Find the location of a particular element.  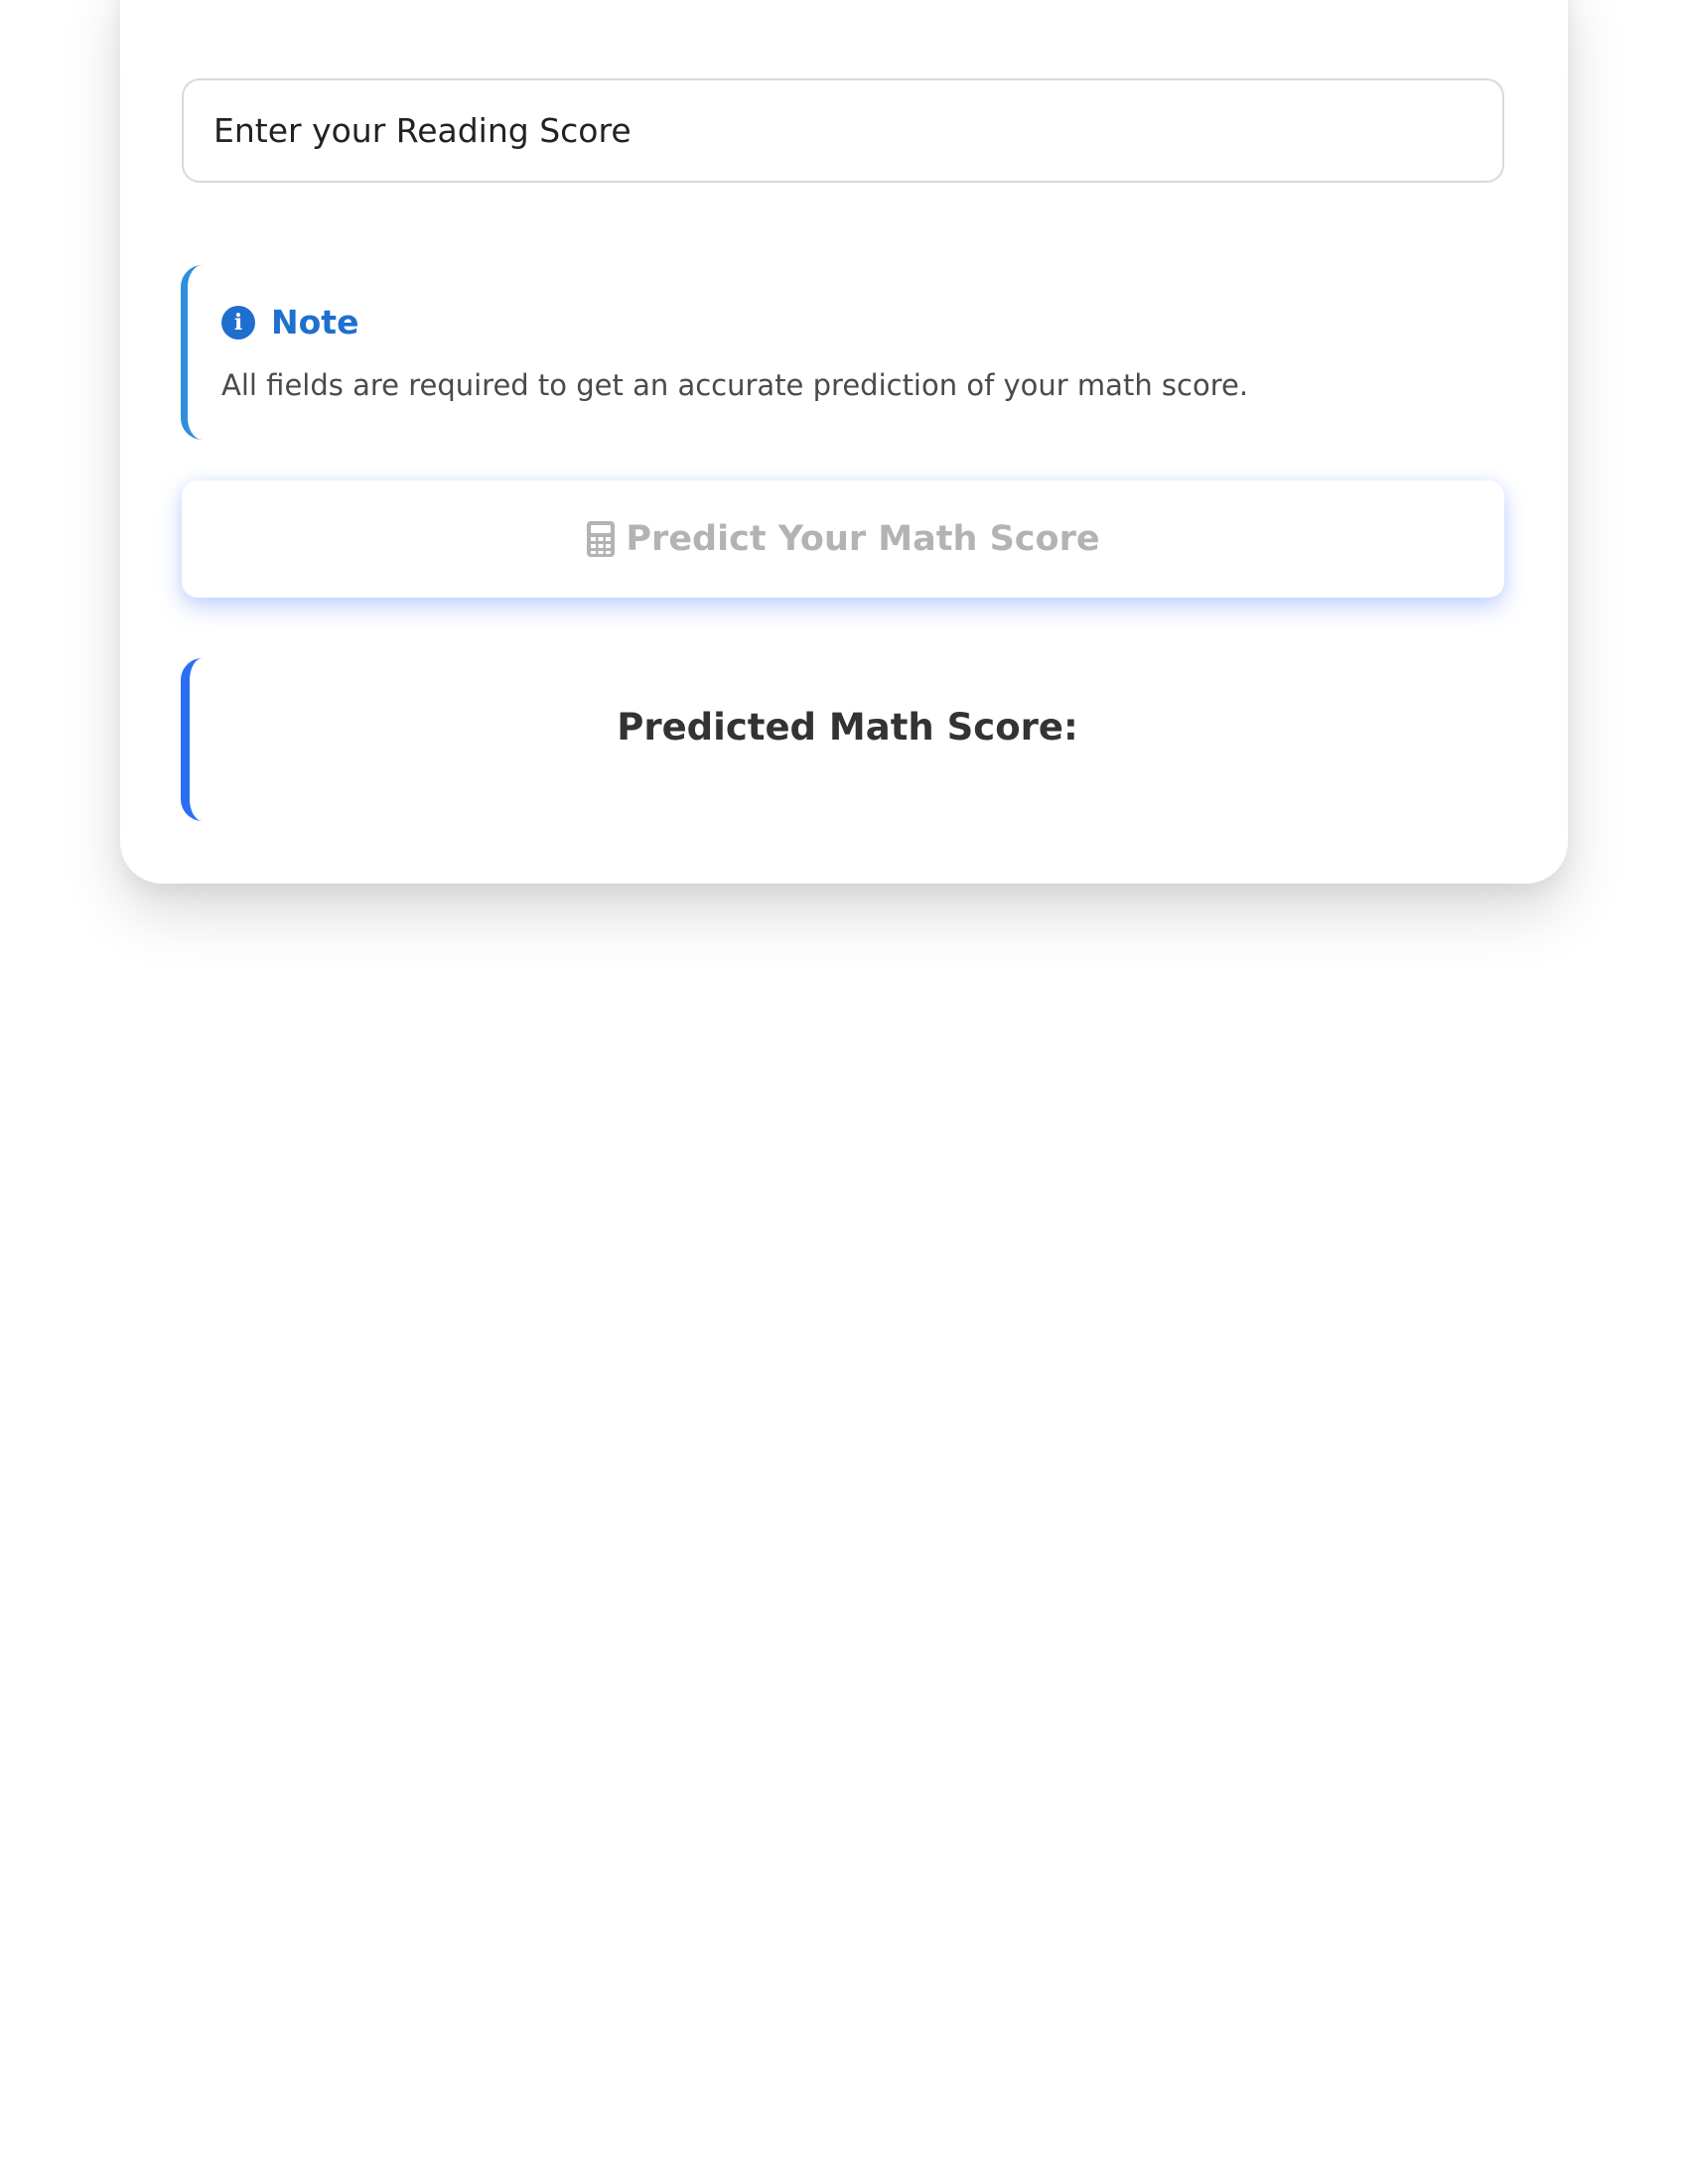

calculator-icon is located at coordinates (601, 539).